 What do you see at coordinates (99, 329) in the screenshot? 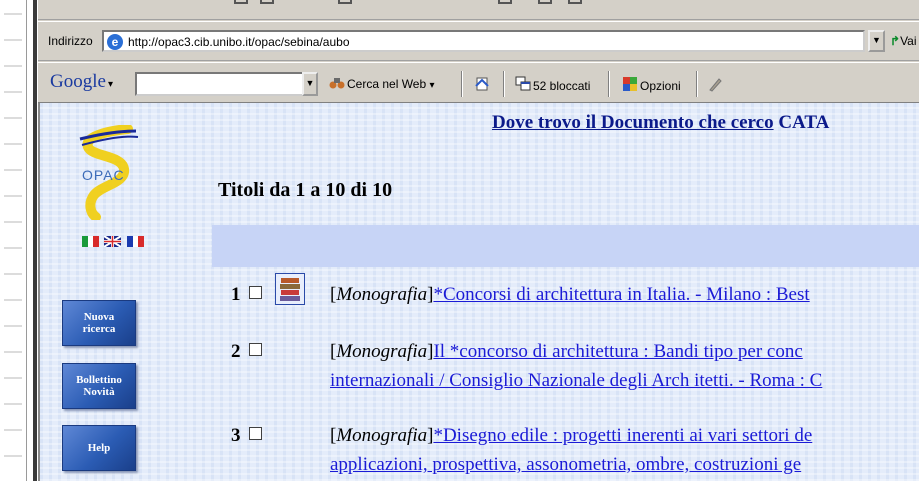
I see `new-search-line2: ricerca` at bounding box center [99, 329].